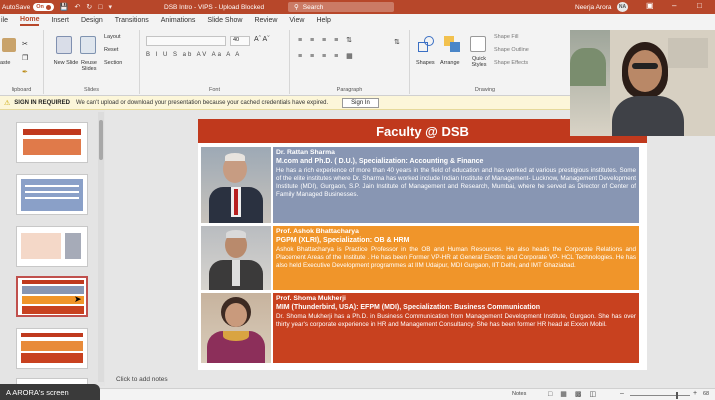 The image size is (715, 400). Describe the element at coordinates (60, 21) in the screenshot. I see `tab-insert: Insert` at that location.